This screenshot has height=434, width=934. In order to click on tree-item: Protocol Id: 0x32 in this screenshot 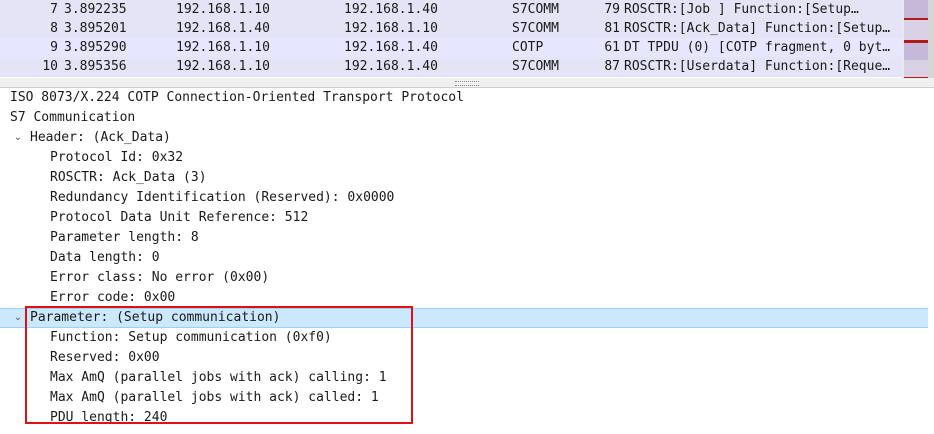, I will do `click(464, 158)`.